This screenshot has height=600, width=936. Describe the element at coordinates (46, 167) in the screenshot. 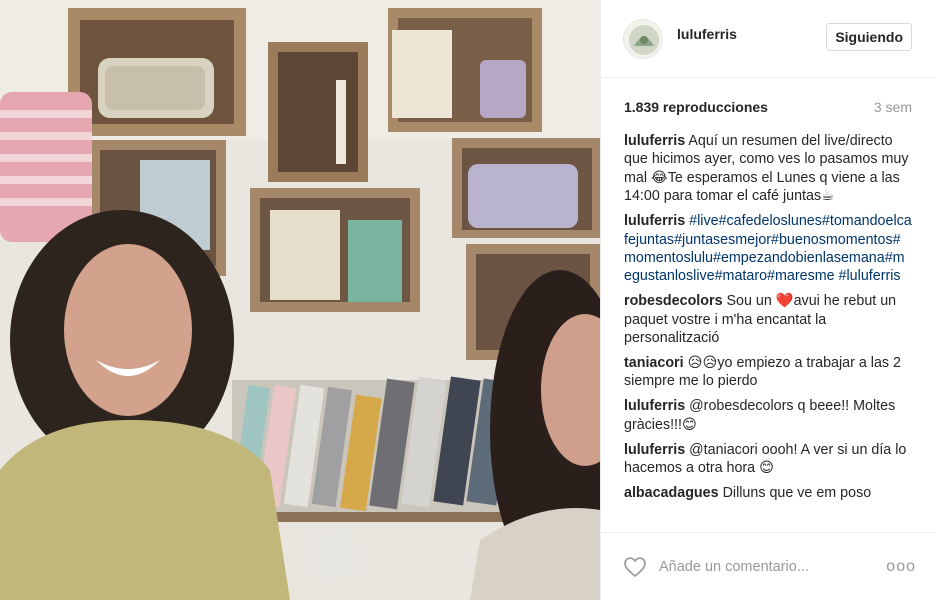

I see `striped-shirt` at that location.